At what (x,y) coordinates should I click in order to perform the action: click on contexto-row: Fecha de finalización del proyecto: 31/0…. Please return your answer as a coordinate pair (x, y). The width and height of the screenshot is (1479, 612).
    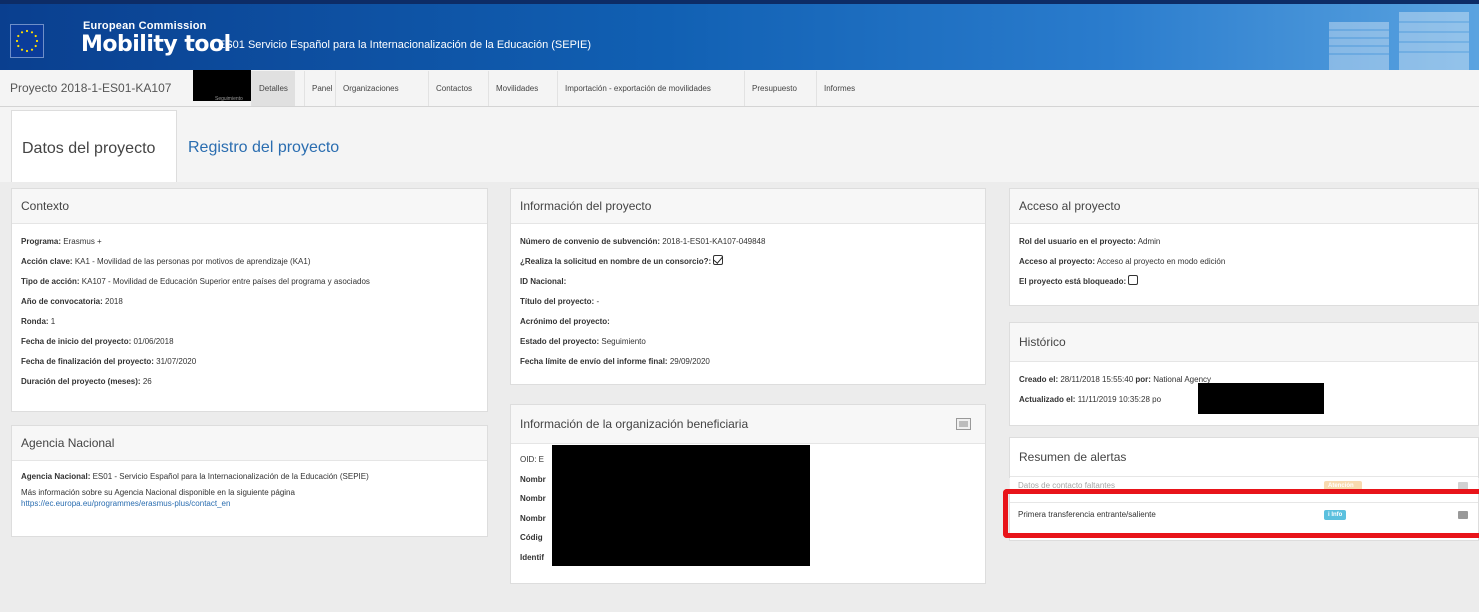
    Looking at the image, I should click on (109, 361).